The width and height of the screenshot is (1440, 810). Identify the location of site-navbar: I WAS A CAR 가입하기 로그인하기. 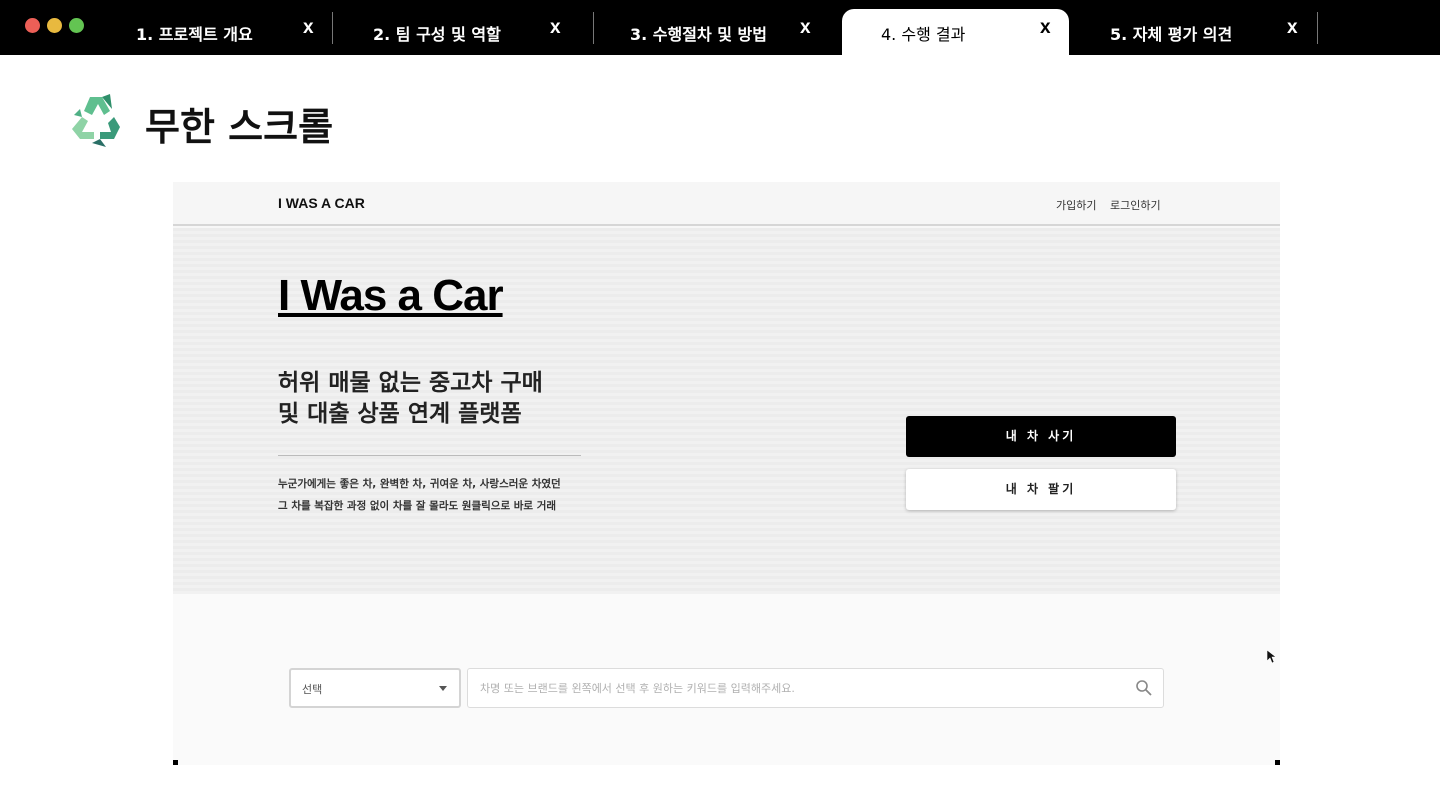
(726, 204).